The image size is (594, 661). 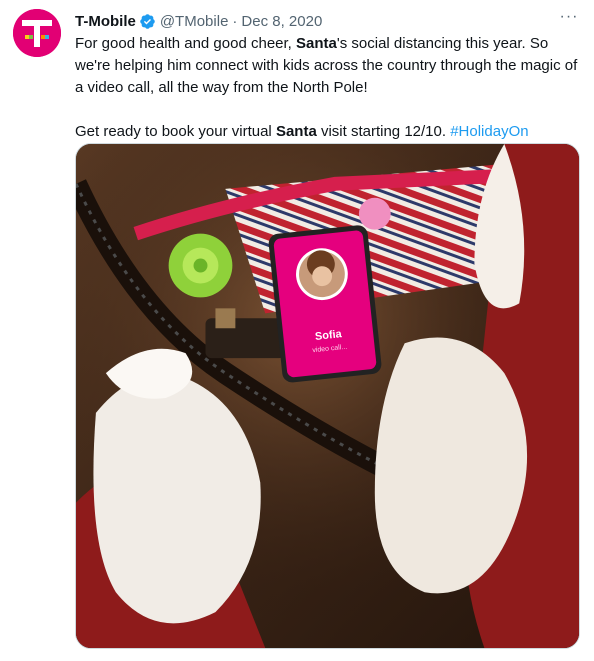 What do you see at coordinates (147, 21) in the screenshot?
I see `verified-badge-icon` at bounding box center [147, 21].